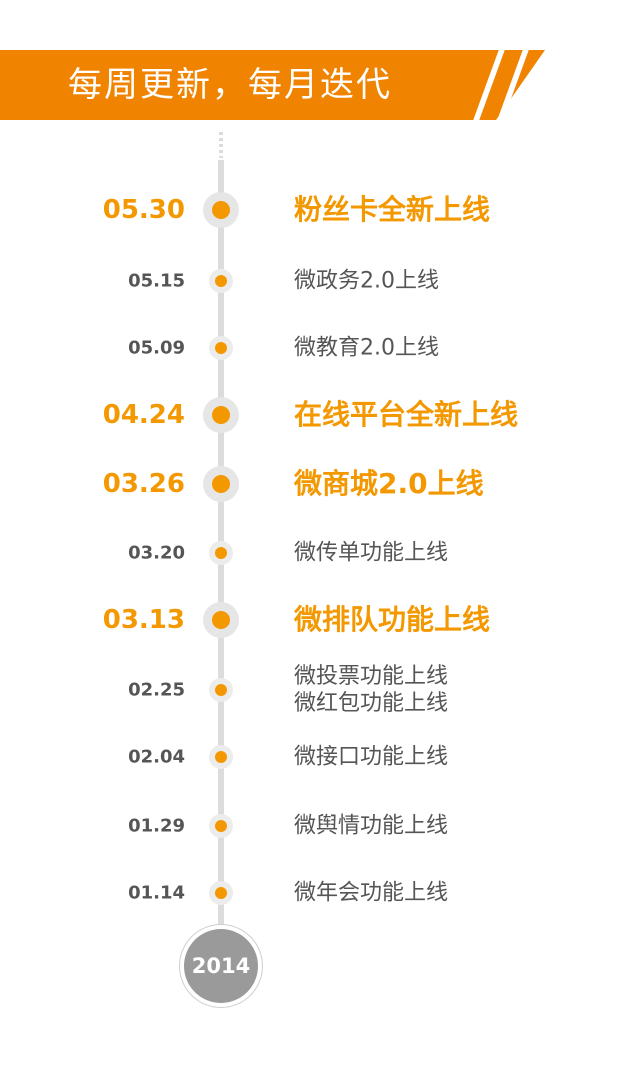 The height and width of the screenshot is (1088, 640). I want to click on entry-event: 微舆情功能上线, so click(371, 826).